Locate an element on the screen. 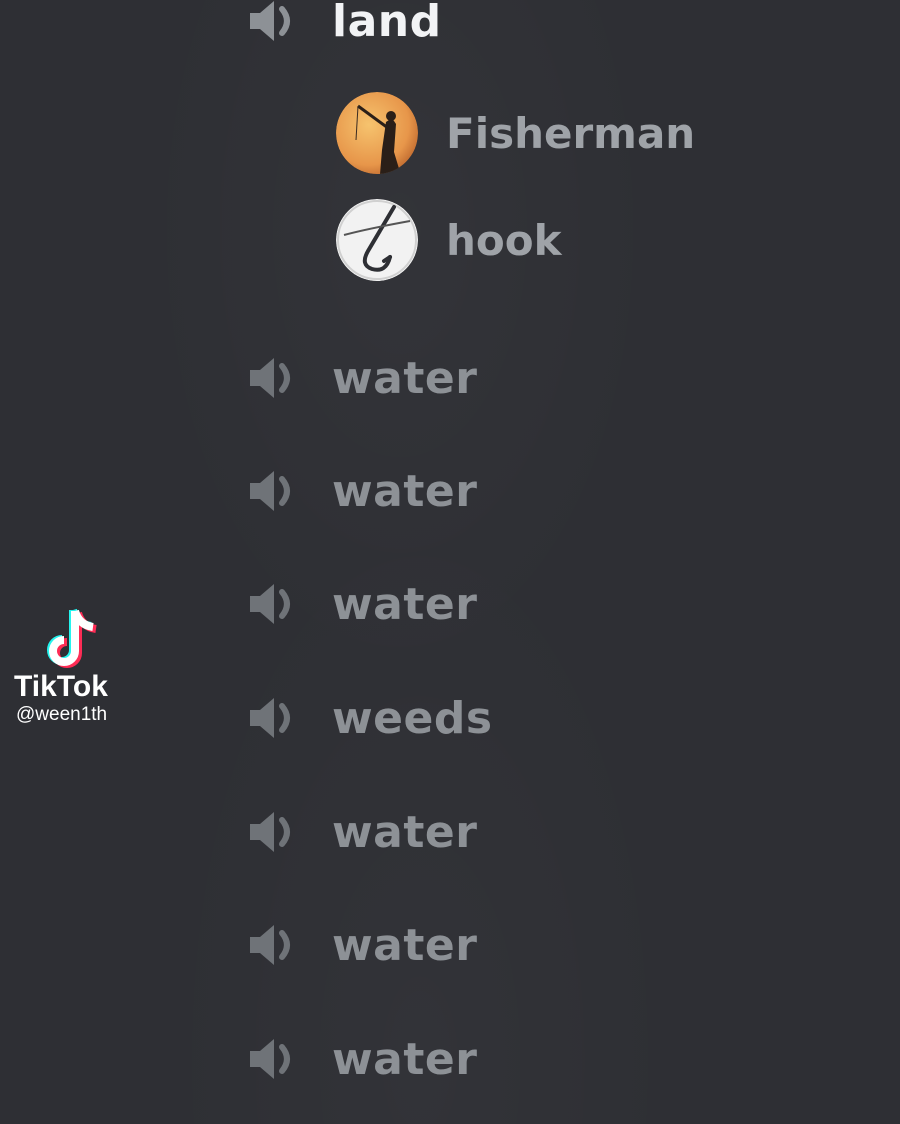  voice-channel-land: land is located at coordinates (344, 28).